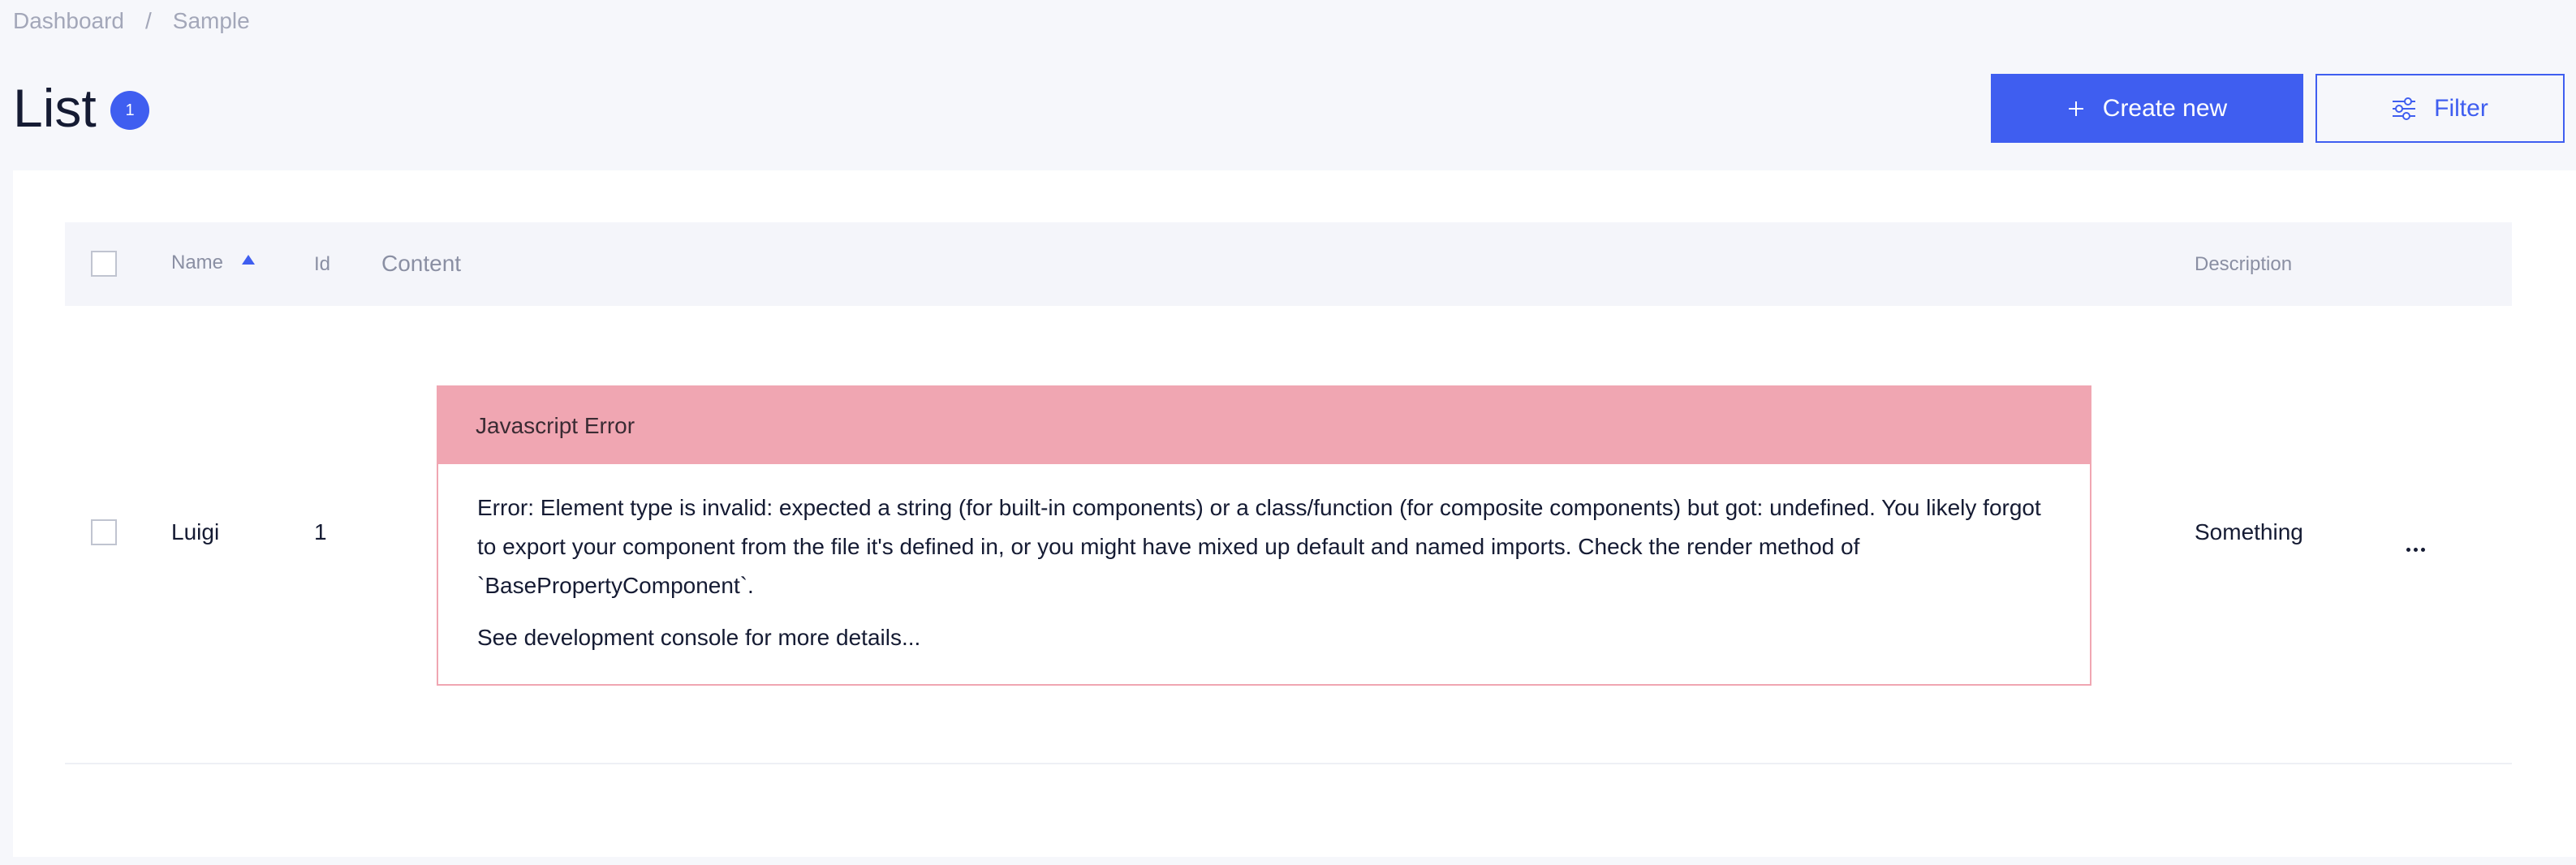 The height and width of the screenshot is (865, 2576). I want to click on more-horizontal-icon, so click(2416, 550).